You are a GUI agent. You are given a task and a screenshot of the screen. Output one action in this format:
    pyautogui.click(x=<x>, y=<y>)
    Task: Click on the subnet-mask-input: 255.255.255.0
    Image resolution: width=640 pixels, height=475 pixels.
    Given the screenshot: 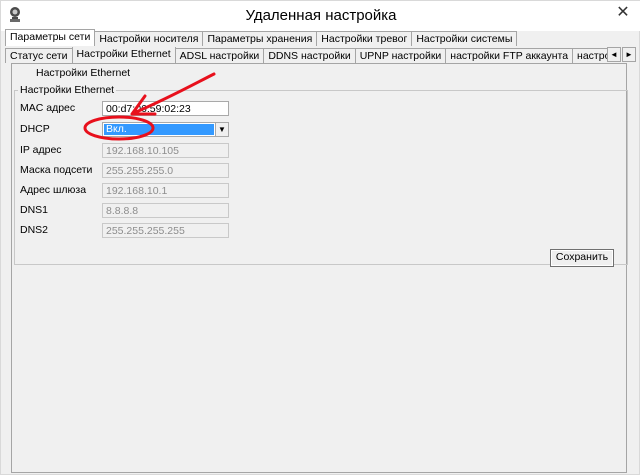 What is the action you would take?
    pyautogui.click(x=165, y=170)
    